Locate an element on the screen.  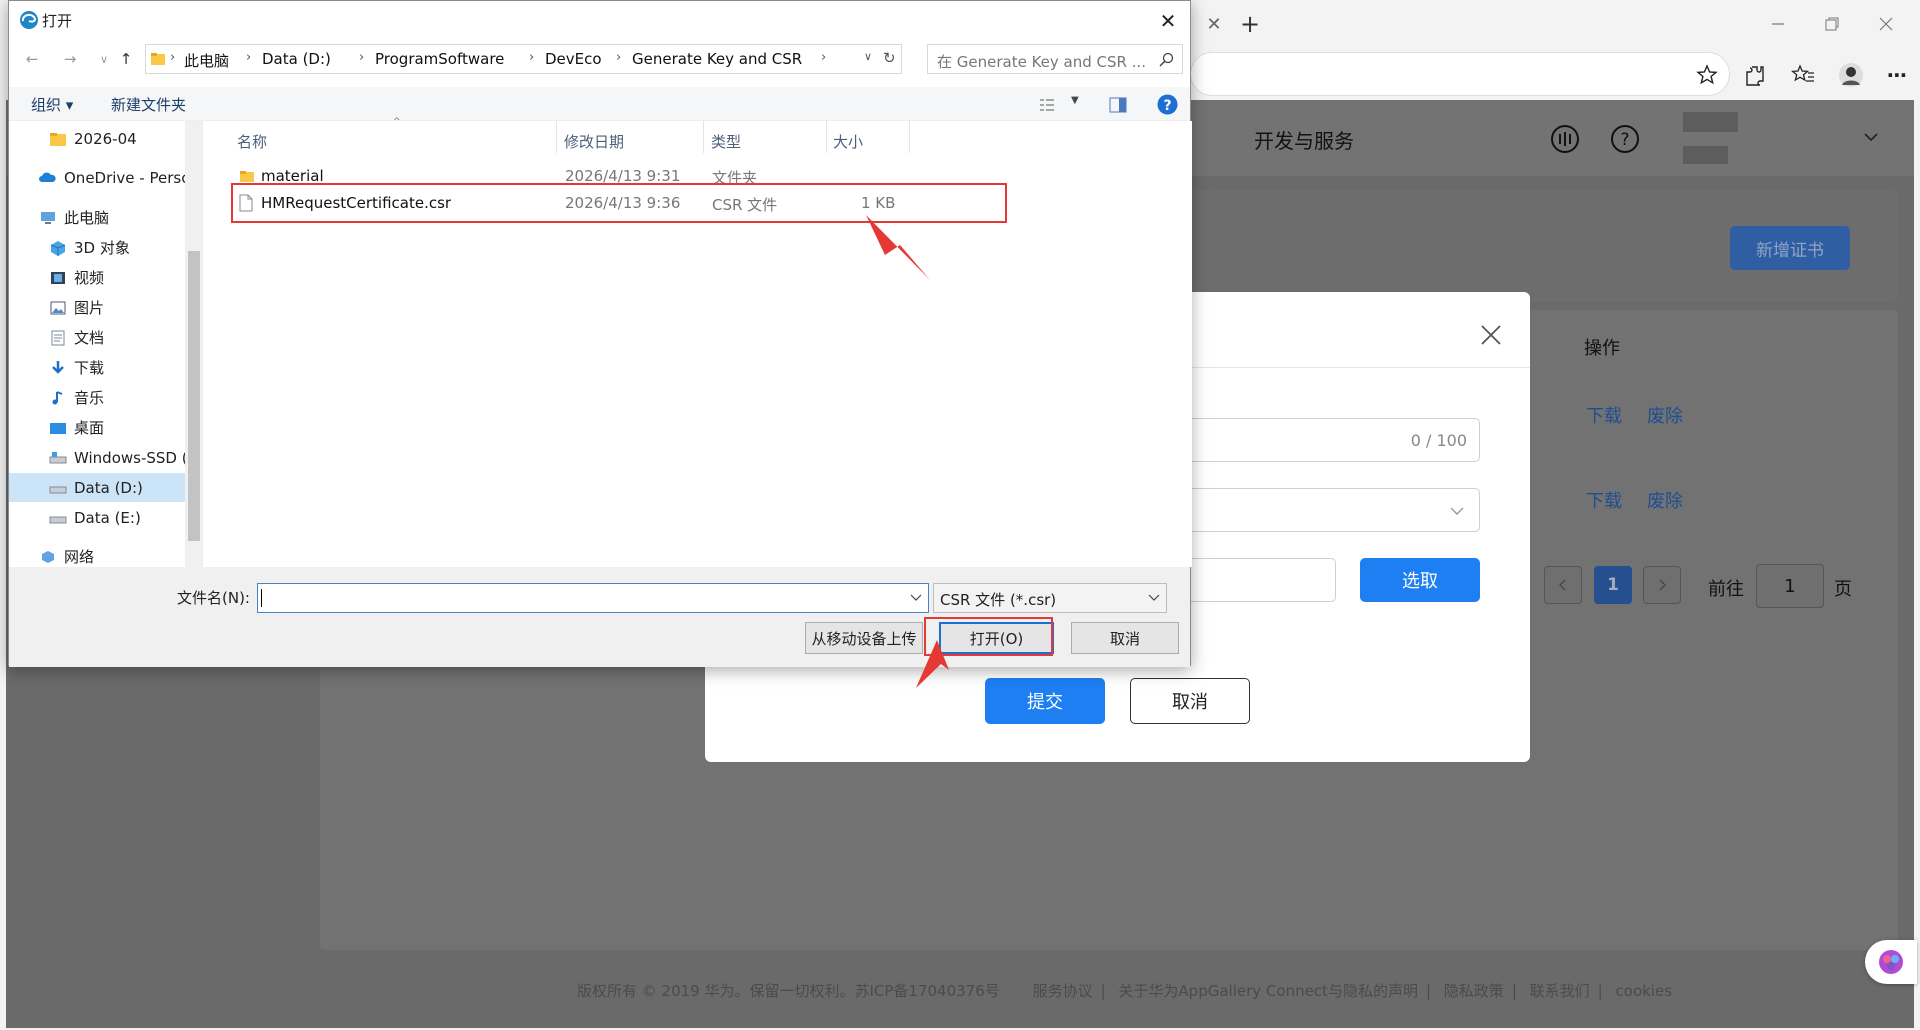
nav-item-onedrive: OneDrive - Persc is located at coordinates (97, 177).